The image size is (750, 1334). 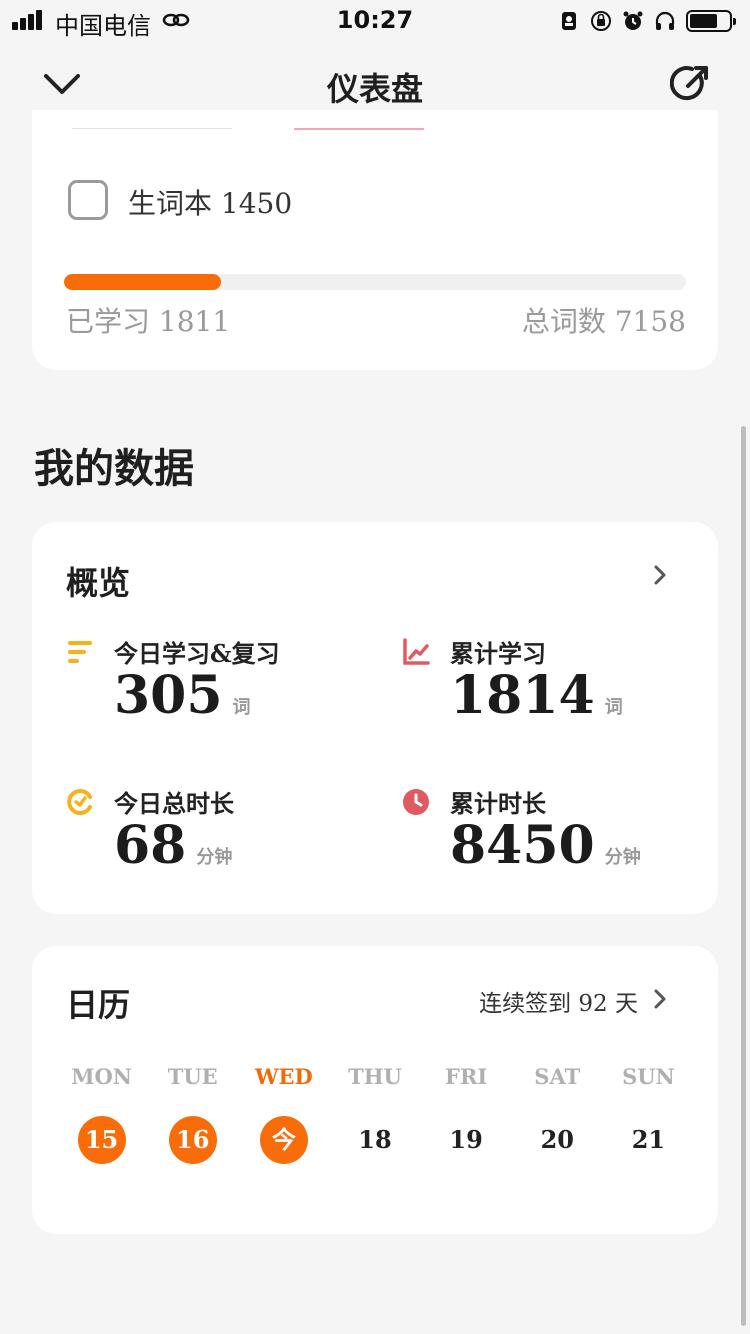 I want to click on calendar-title: 日历, so click(x=98, y=1005).